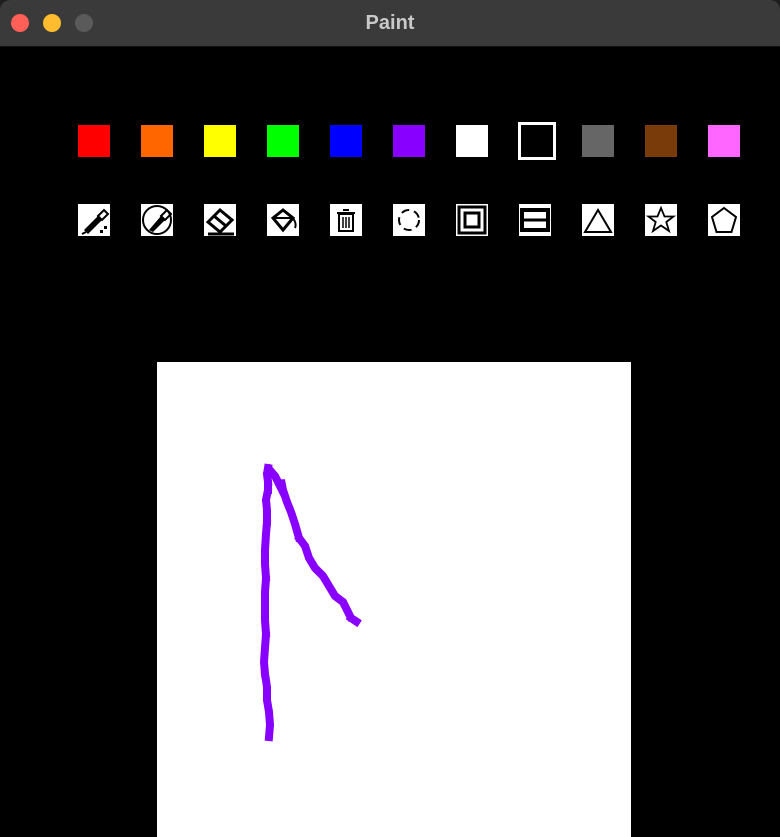 Image resolution: width=780 pixels, height=837 pixels. I want to click on tool-clear-button, so click(346, 220).